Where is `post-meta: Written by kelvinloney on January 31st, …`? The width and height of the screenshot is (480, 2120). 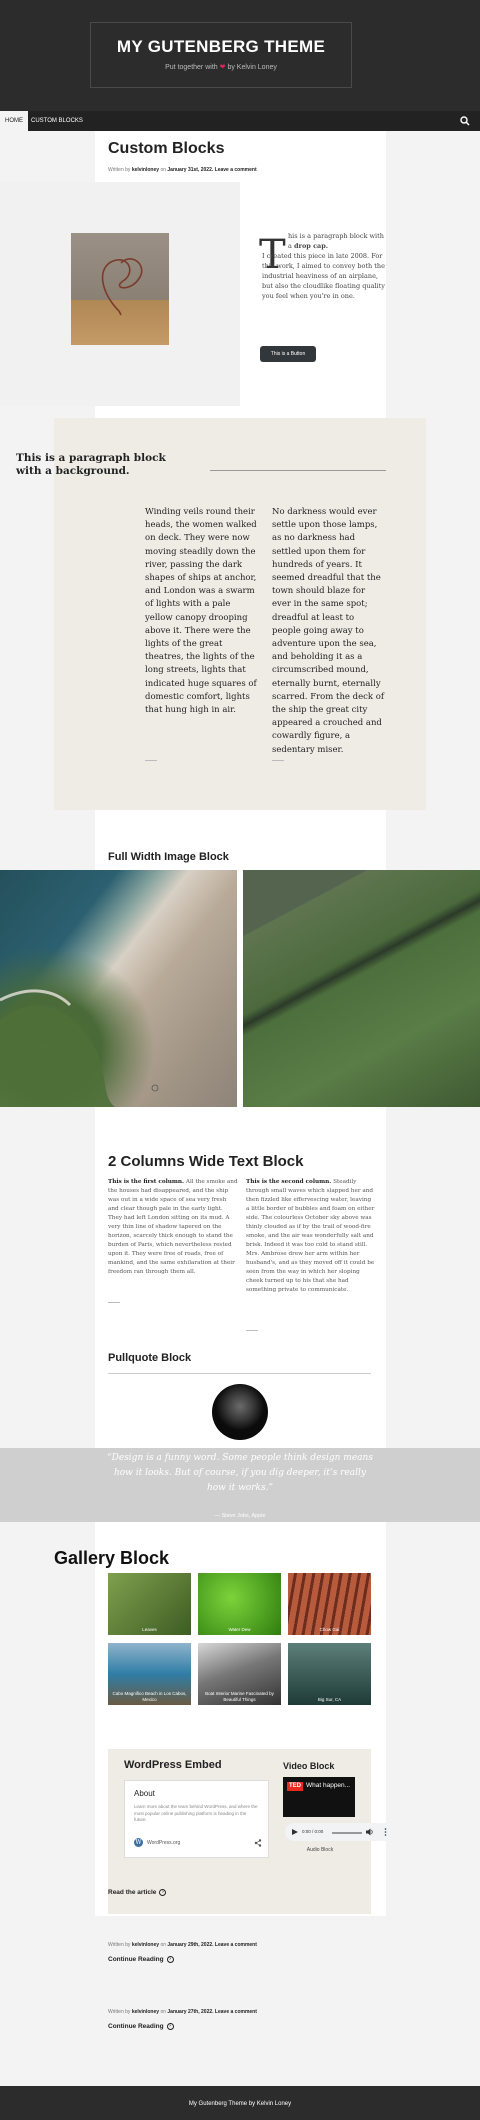
post-meta: Written by kelvinloney on January 31st, … is located at coordinates (182, 170).